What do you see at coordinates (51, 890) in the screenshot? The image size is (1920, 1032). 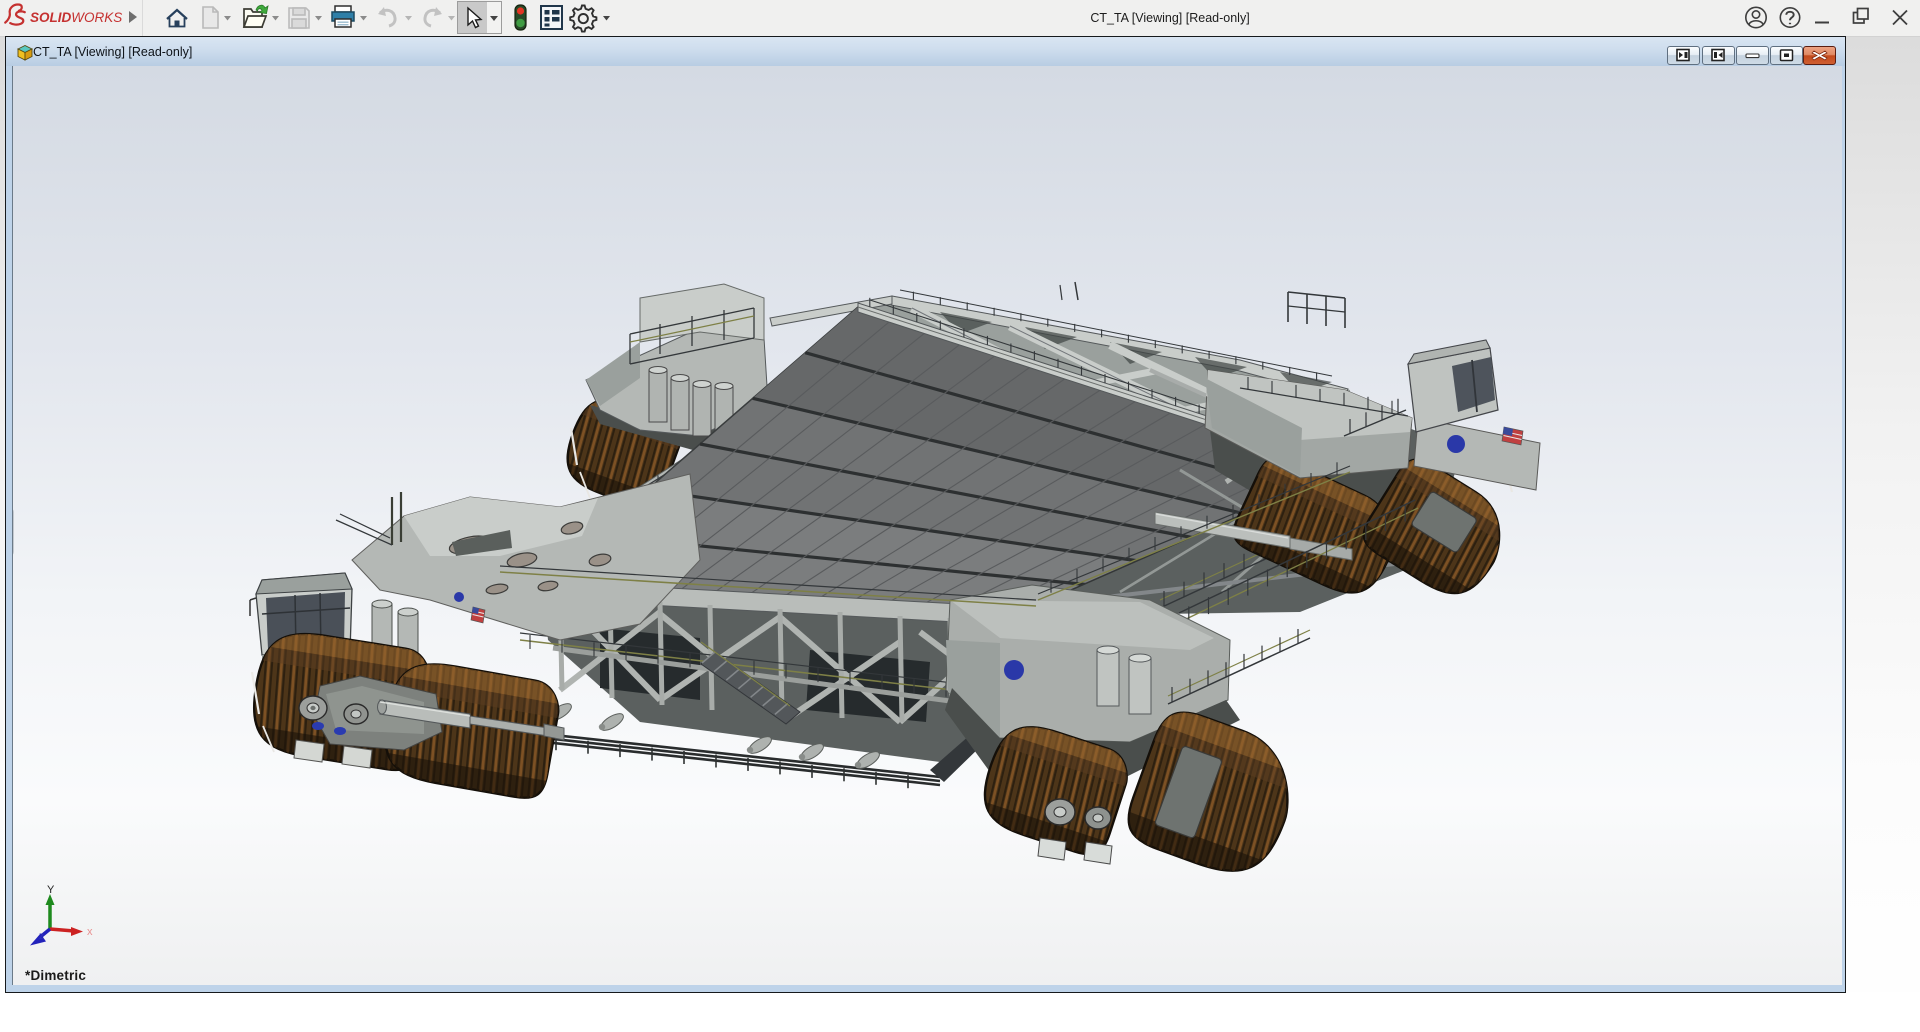 I see `svg-text: Y` at bounding box center [51, 890].